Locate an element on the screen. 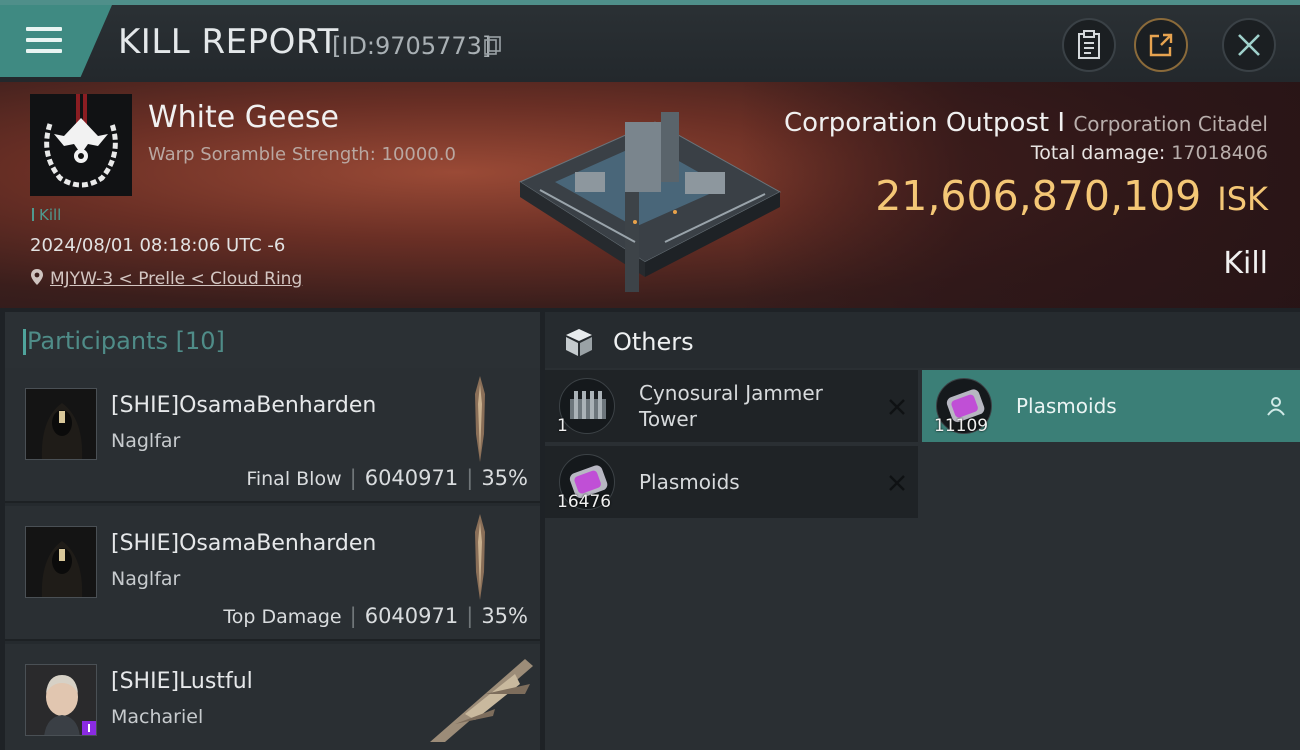 The image size is (1300, 750). clipboard-icon is located at coordinates (1089, 44).